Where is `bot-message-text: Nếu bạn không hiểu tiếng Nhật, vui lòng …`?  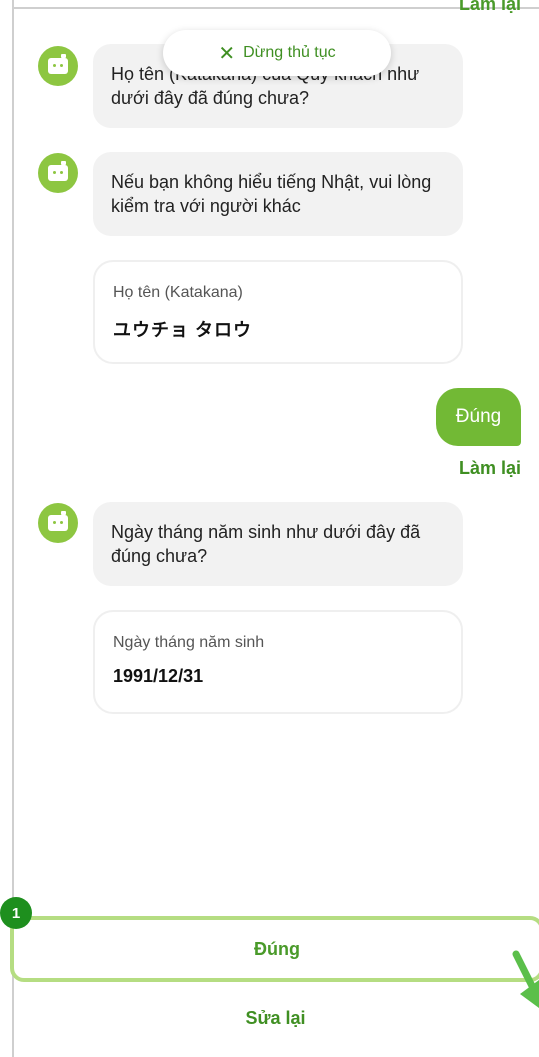
bot-message-text: Nếu bạn không hiểu tiếng Nhật, vui lòng … is located at coordinates (271, 194).